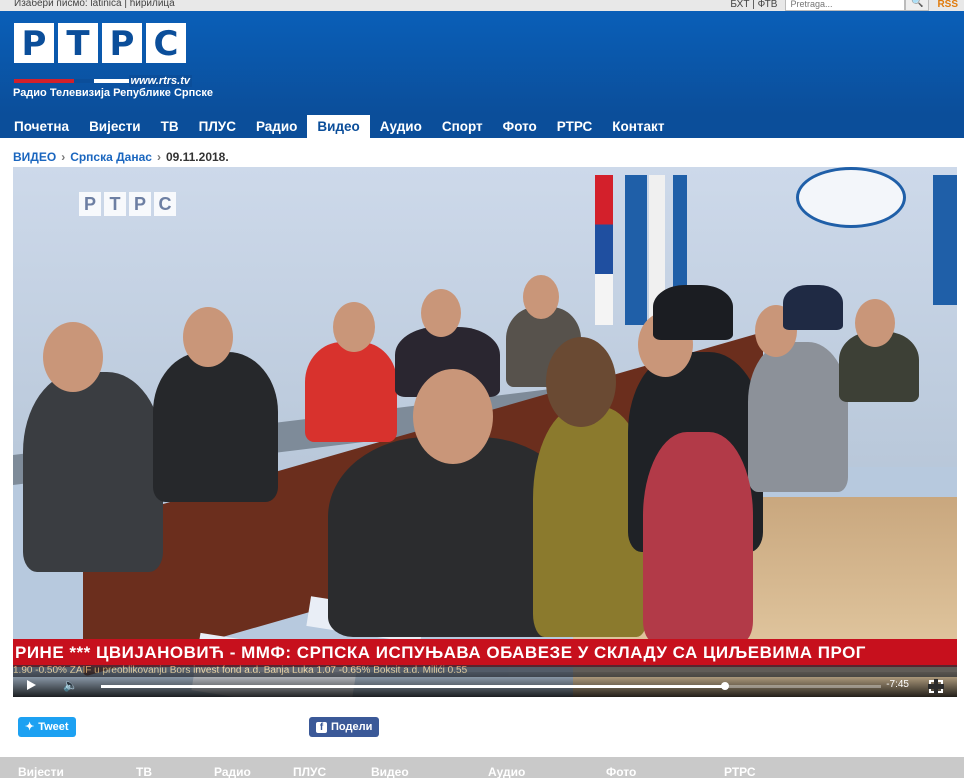 The width and height of the screenshot is (964, 779). What do you see at coordinates (520, 126) in the screenshot?
I see `nav-item-photo: Фото` at bounding box center [520, 126].